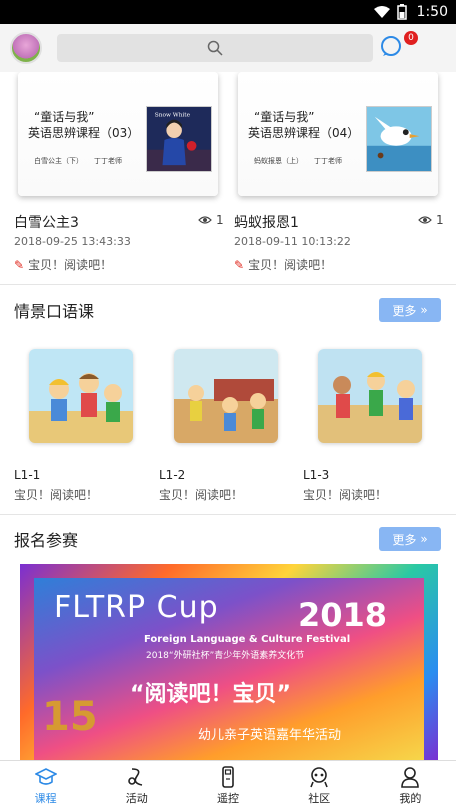  I want to click on lesson-code: L1-1, so click(27, 475).